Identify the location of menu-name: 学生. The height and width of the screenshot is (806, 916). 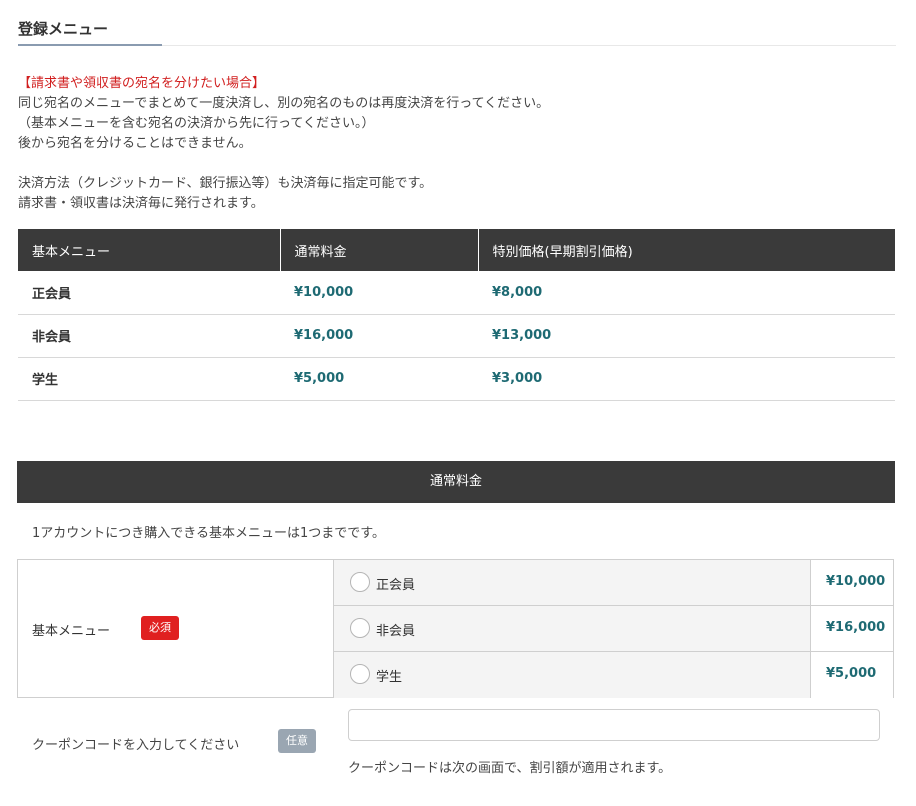
(149, 379).